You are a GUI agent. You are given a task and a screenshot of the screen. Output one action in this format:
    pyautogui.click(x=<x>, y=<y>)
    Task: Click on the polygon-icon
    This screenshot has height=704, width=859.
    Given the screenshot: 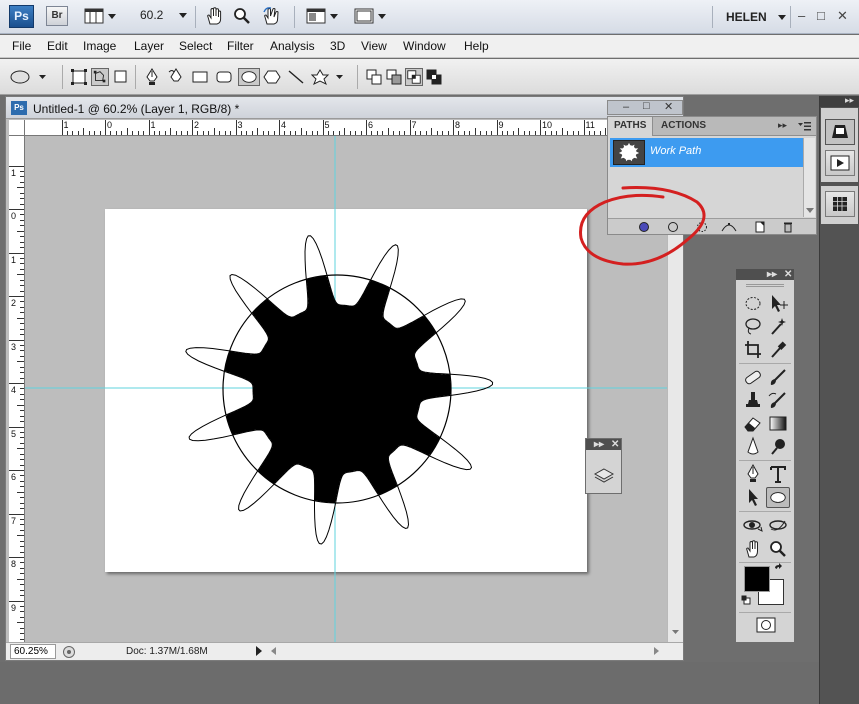 What is the action you would take?
    pyautogui.click(x=272, y=77)
    